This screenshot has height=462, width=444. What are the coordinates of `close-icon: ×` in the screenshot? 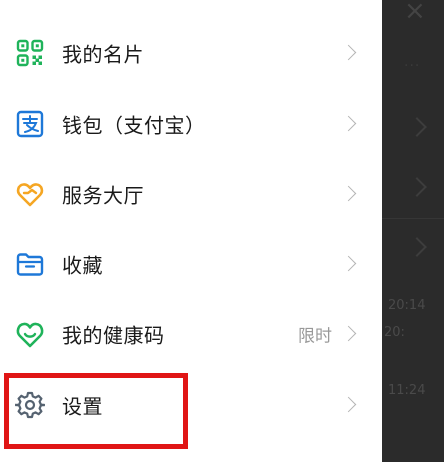 It's located at (415, 13).